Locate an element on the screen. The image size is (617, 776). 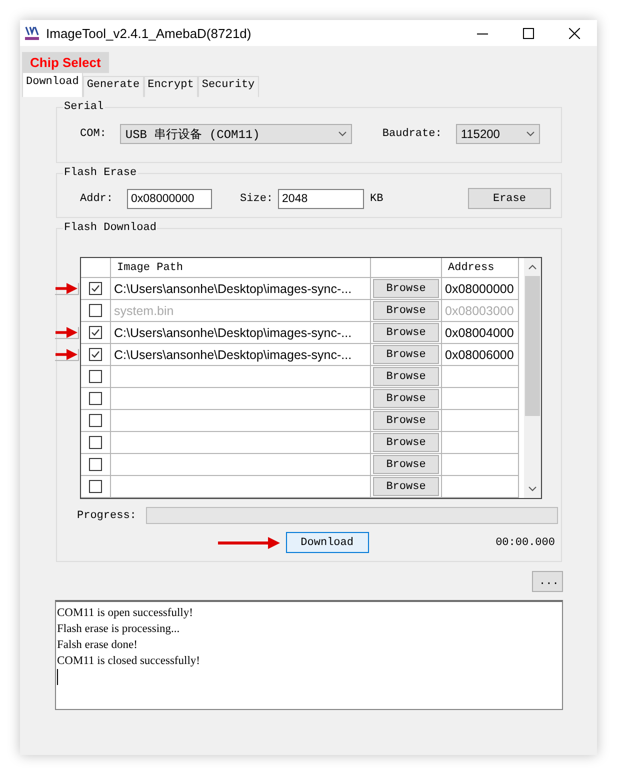
log-line: COM11 is open successfully! is located at coordinates (125, 613).